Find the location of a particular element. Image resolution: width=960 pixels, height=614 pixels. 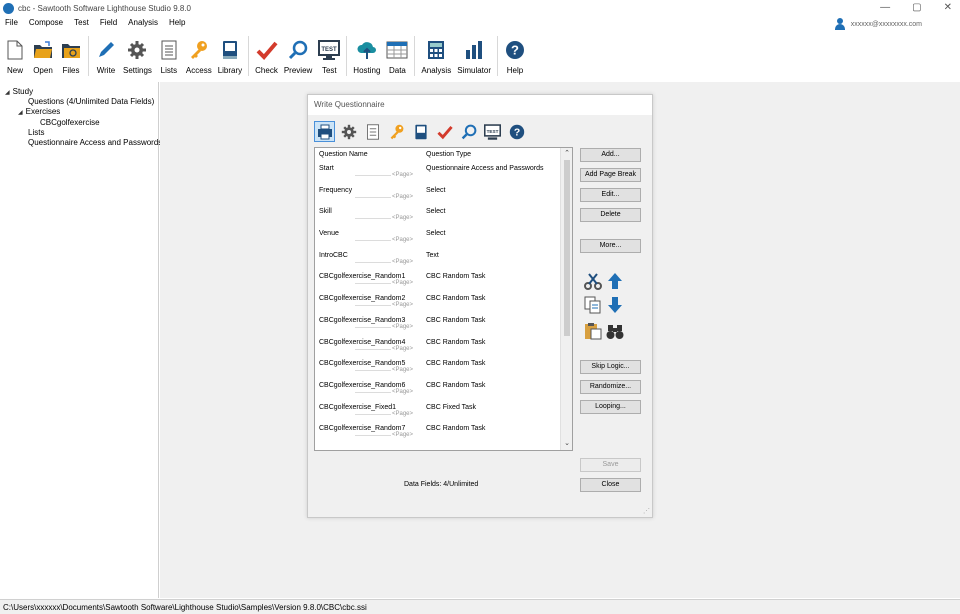

minimize-button: — is located at coordinates (885, 7).